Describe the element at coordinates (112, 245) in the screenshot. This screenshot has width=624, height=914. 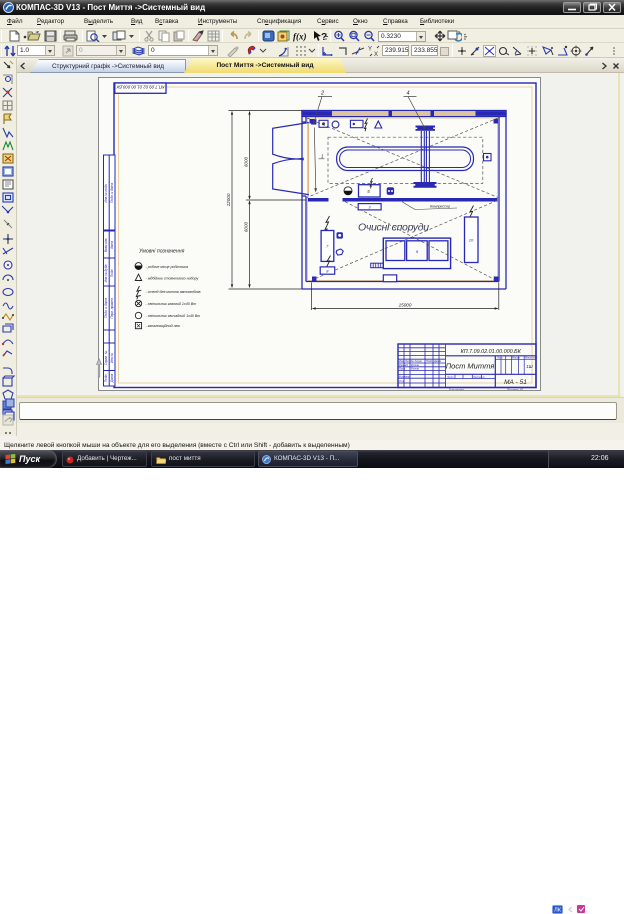
I see `svg-text: дата` at that location.